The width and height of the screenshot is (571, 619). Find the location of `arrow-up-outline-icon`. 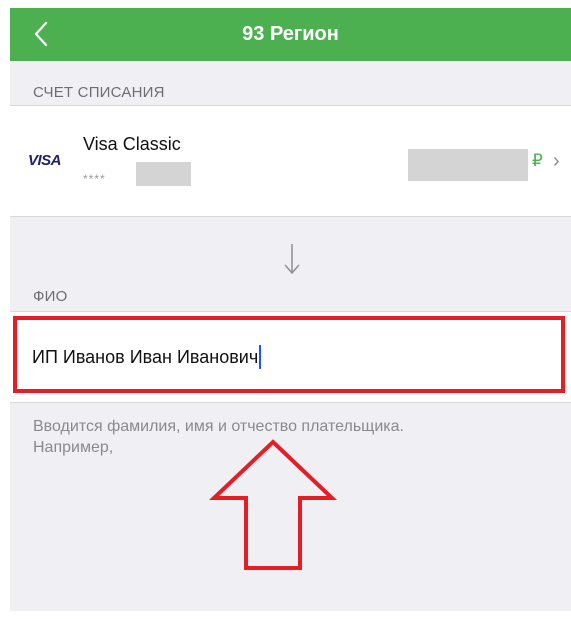

arrow-up-outline-icon is located at coordinates (273, 508).